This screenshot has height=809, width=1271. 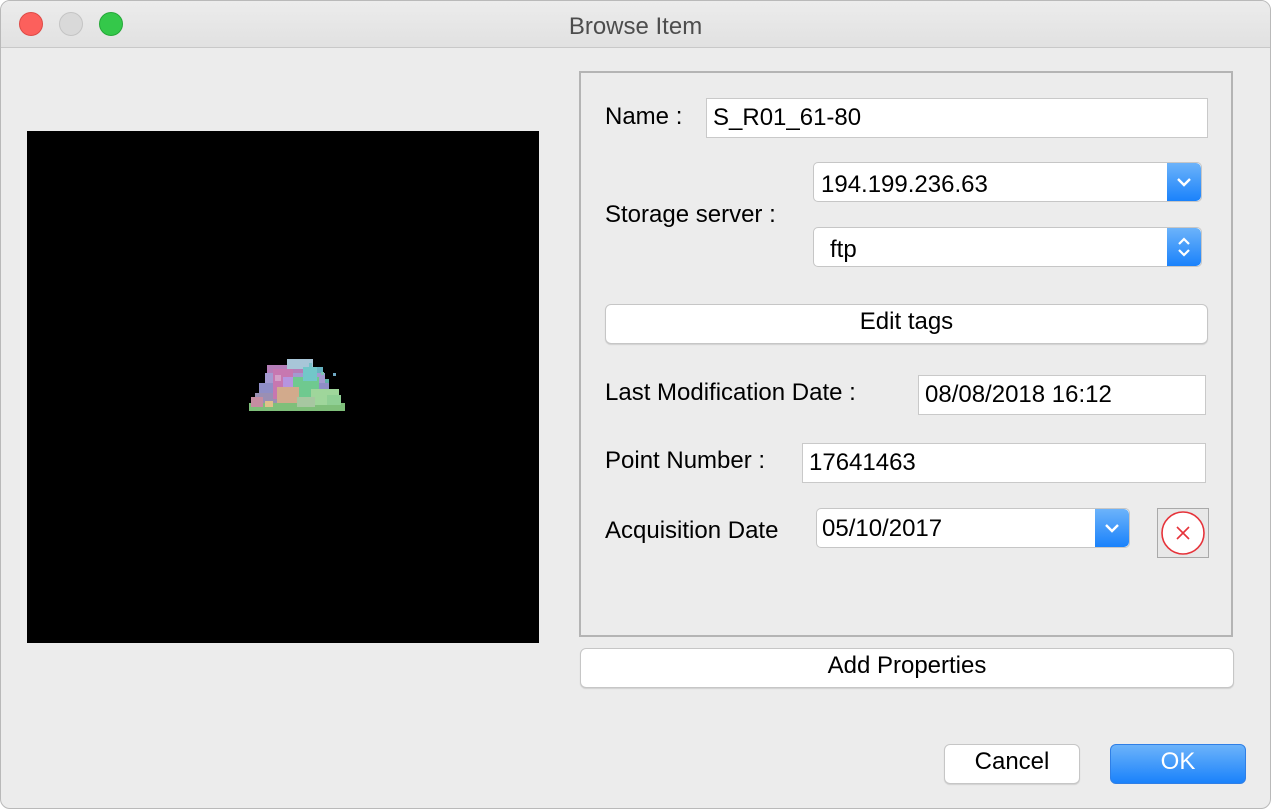 I want to click on point-number-field, so click(x=1004, y=463).